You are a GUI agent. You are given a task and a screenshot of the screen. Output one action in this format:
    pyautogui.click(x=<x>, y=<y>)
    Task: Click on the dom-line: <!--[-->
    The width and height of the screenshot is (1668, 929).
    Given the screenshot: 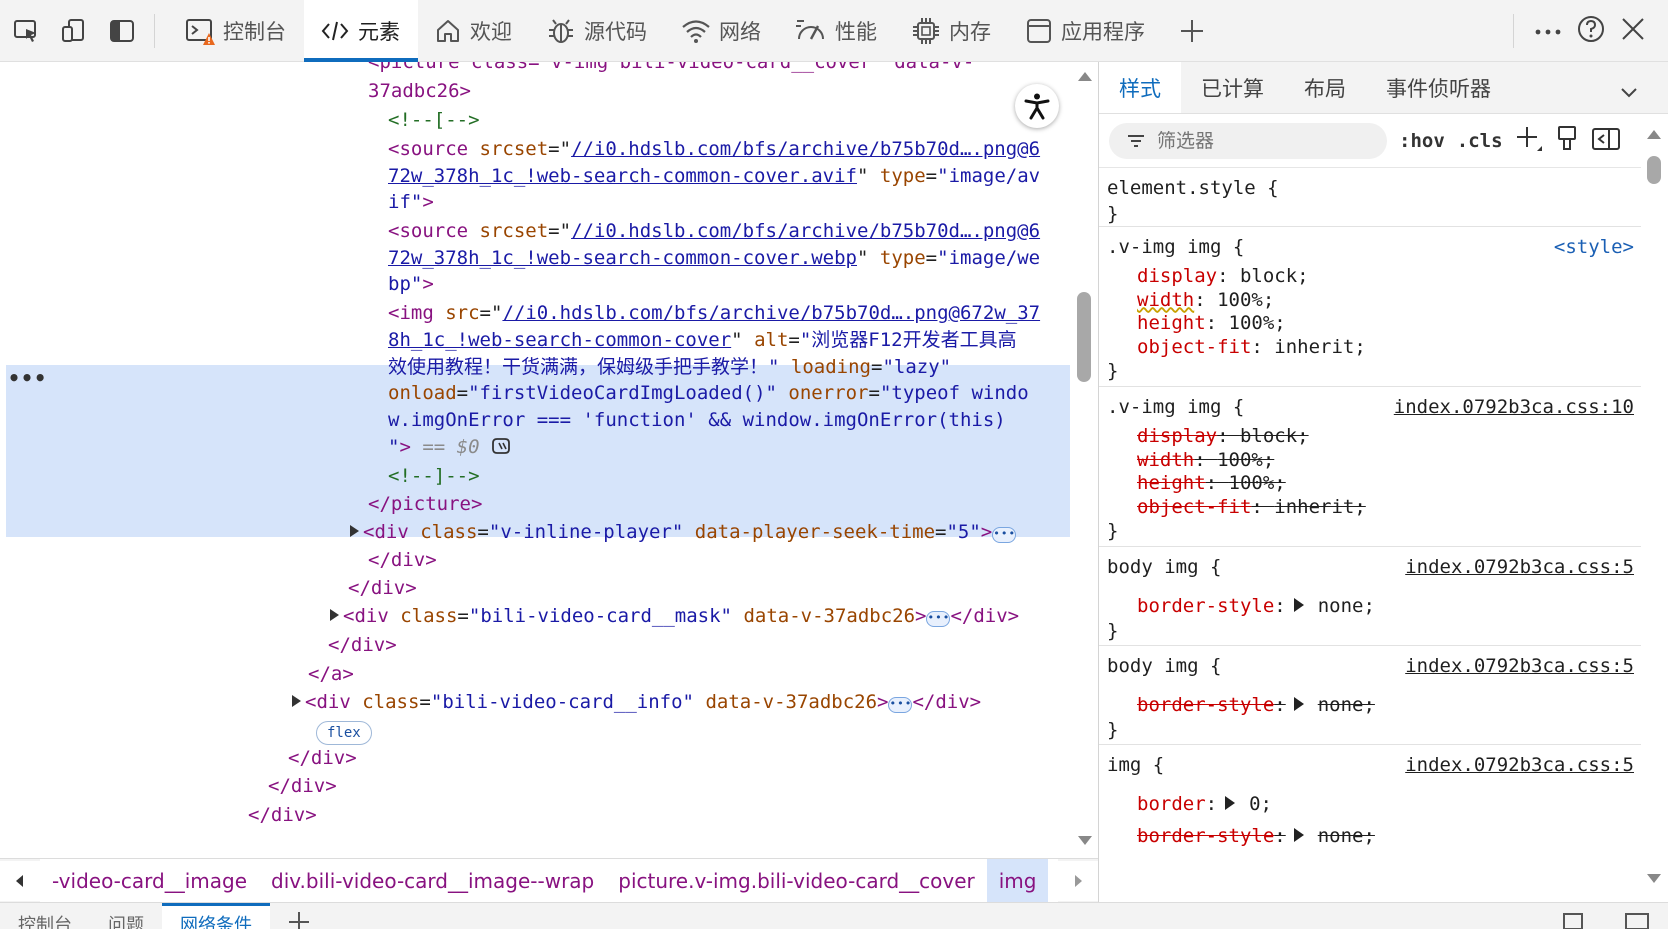 What is the action you would take?
    pyautogui.click(x=730, y=120)
    